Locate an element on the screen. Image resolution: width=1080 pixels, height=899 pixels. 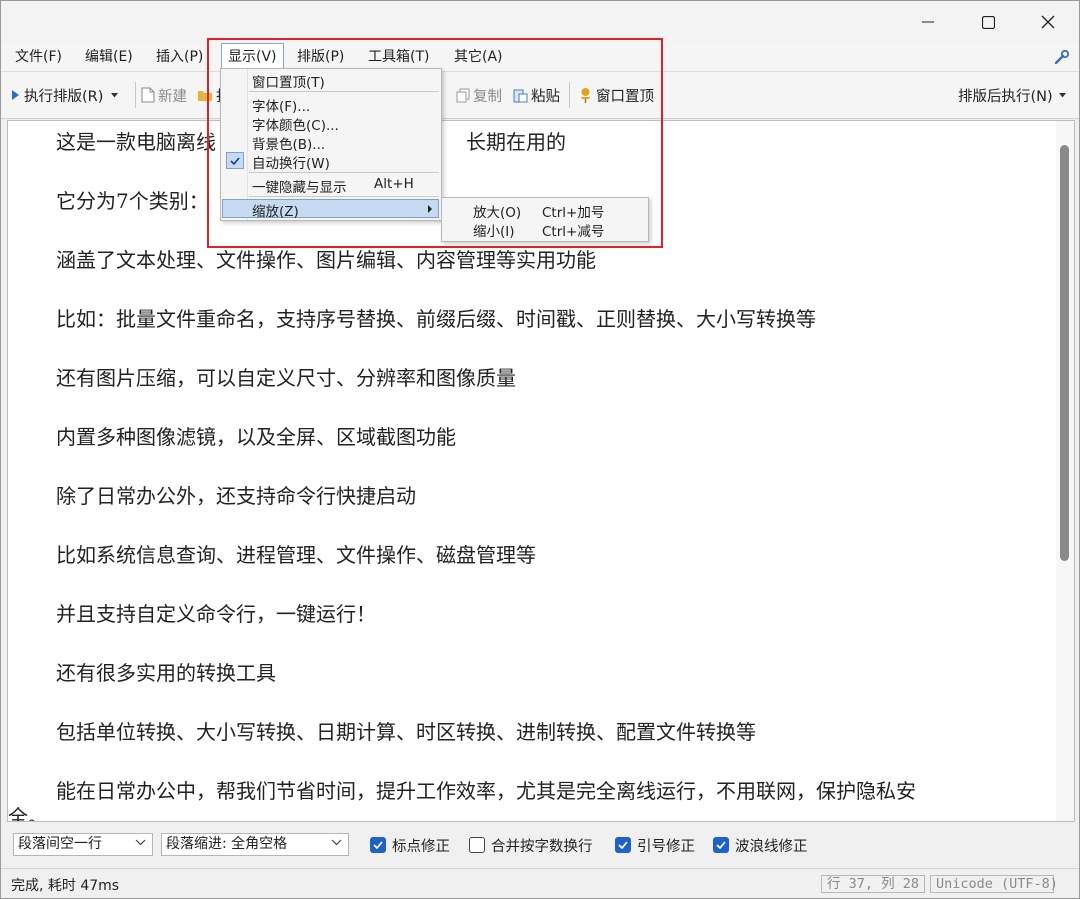
menu-toolbox: 工具箱(T) is located at coordinates (398, 57).